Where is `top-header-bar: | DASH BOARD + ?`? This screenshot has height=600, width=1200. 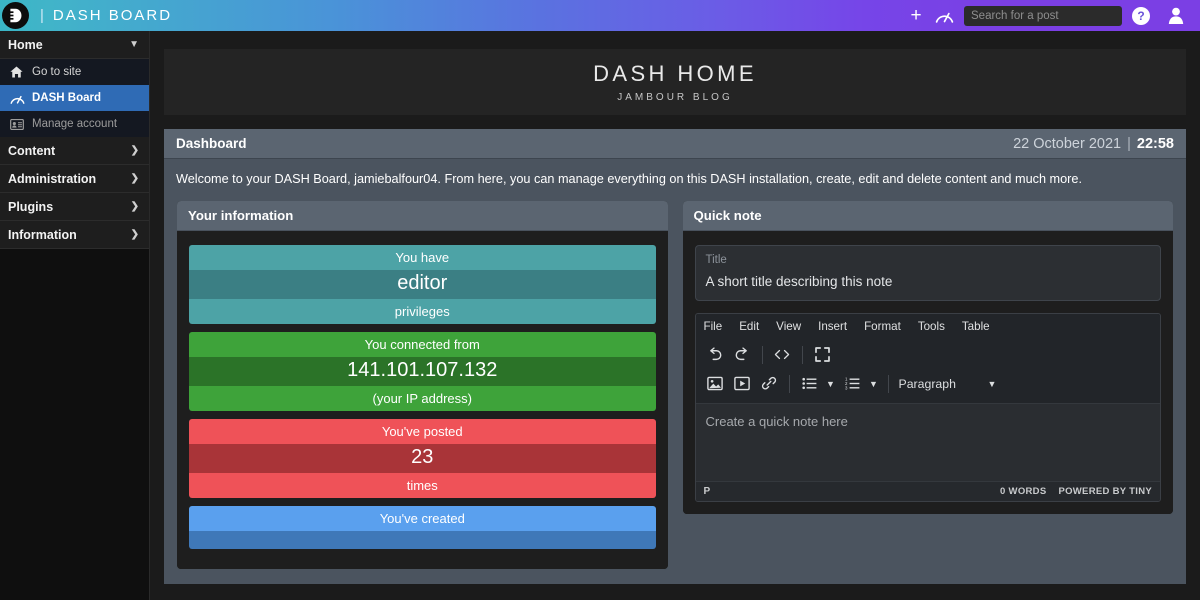
top-header-bar: | DASH BOARD + ? is located at coordinates (600, 15).